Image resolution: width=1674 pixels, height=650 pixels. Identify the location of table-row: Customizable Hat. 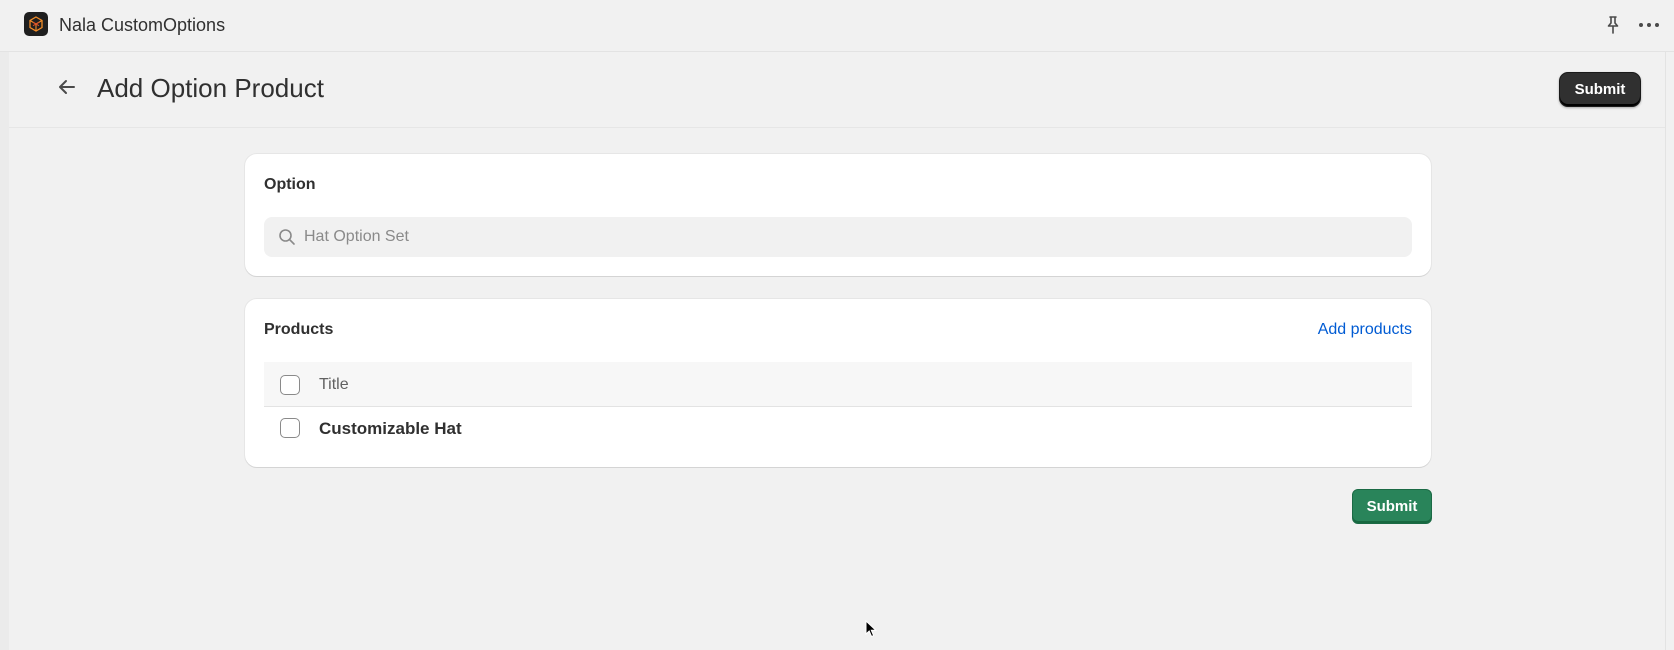
(838, 429).